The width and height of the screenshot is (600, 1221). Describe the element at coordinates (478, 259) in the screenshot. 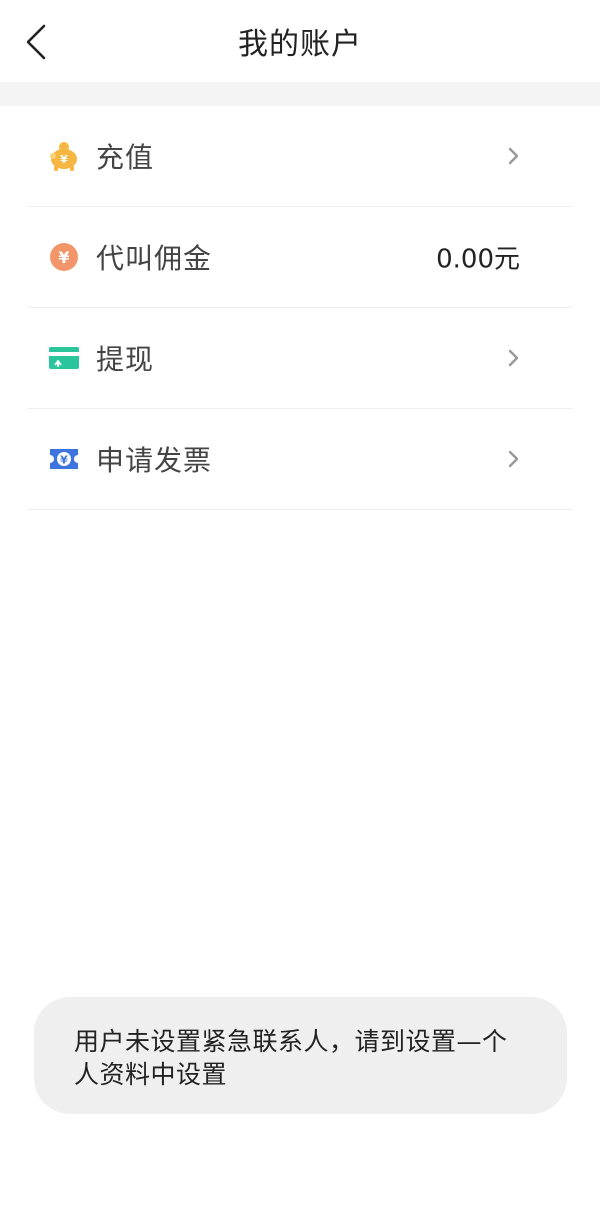

I see `commission-amount: 0.00元` at that location.